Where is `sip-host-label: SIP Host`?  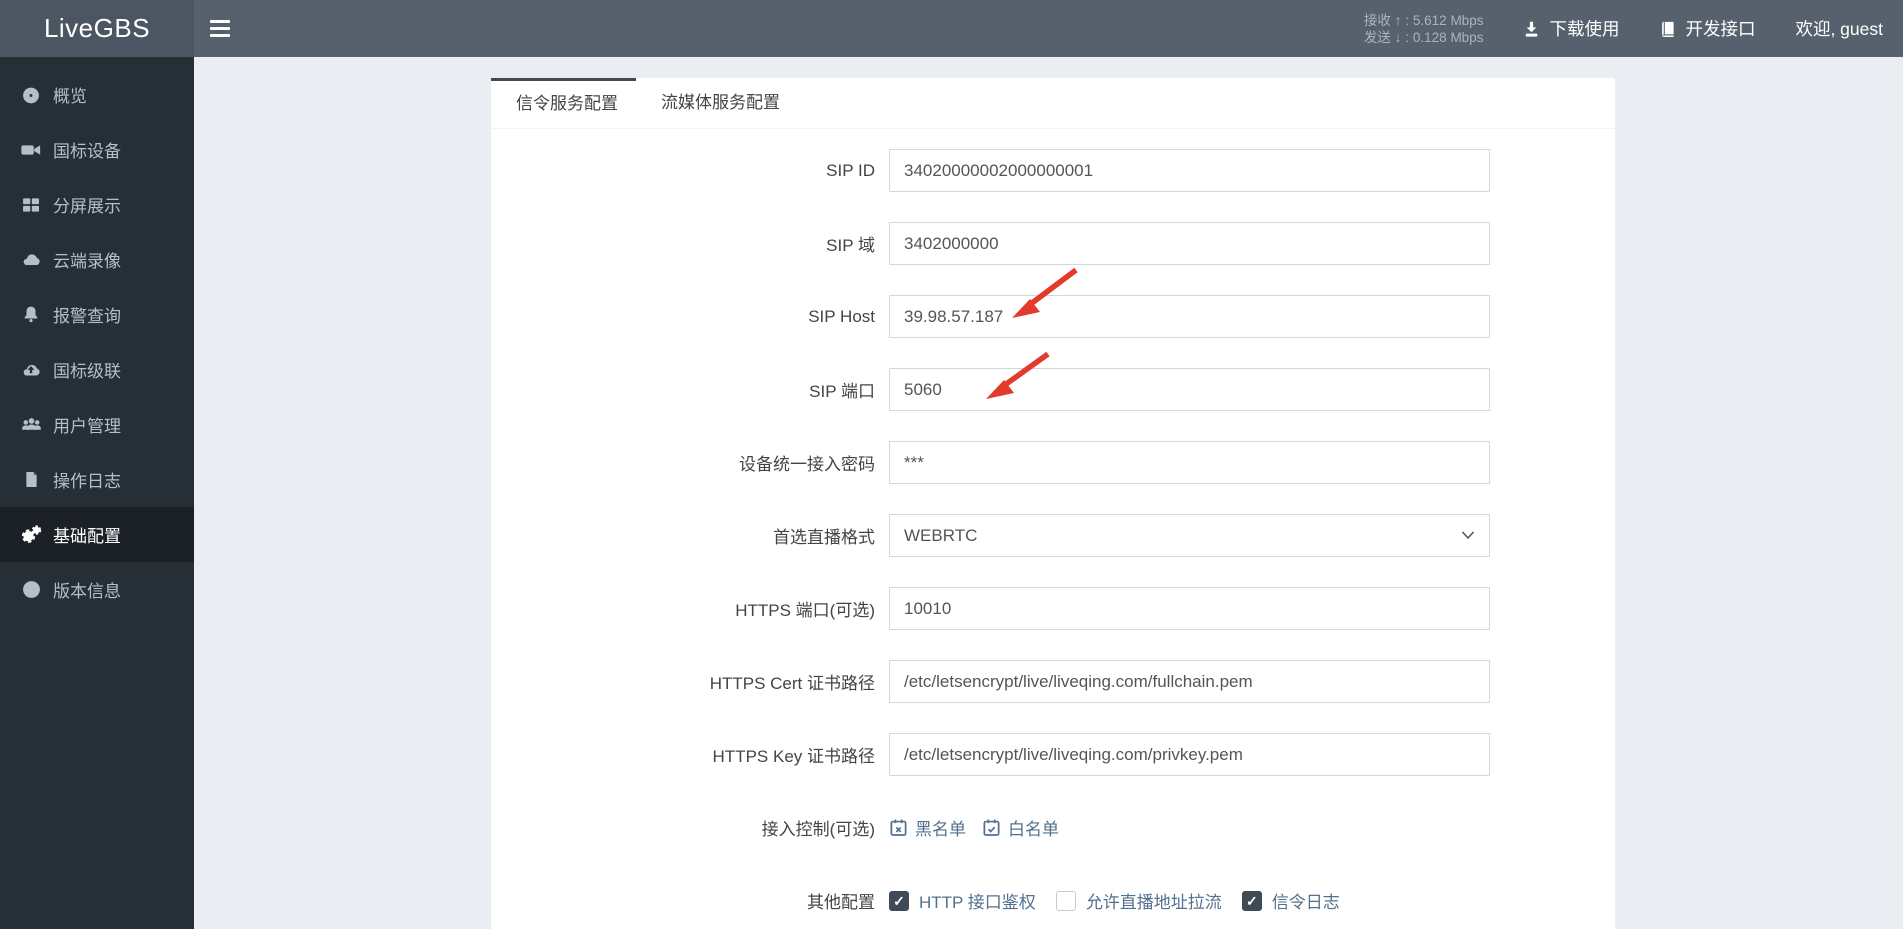
sip-host-label: SIP Host is located at coordinates (841, 316).